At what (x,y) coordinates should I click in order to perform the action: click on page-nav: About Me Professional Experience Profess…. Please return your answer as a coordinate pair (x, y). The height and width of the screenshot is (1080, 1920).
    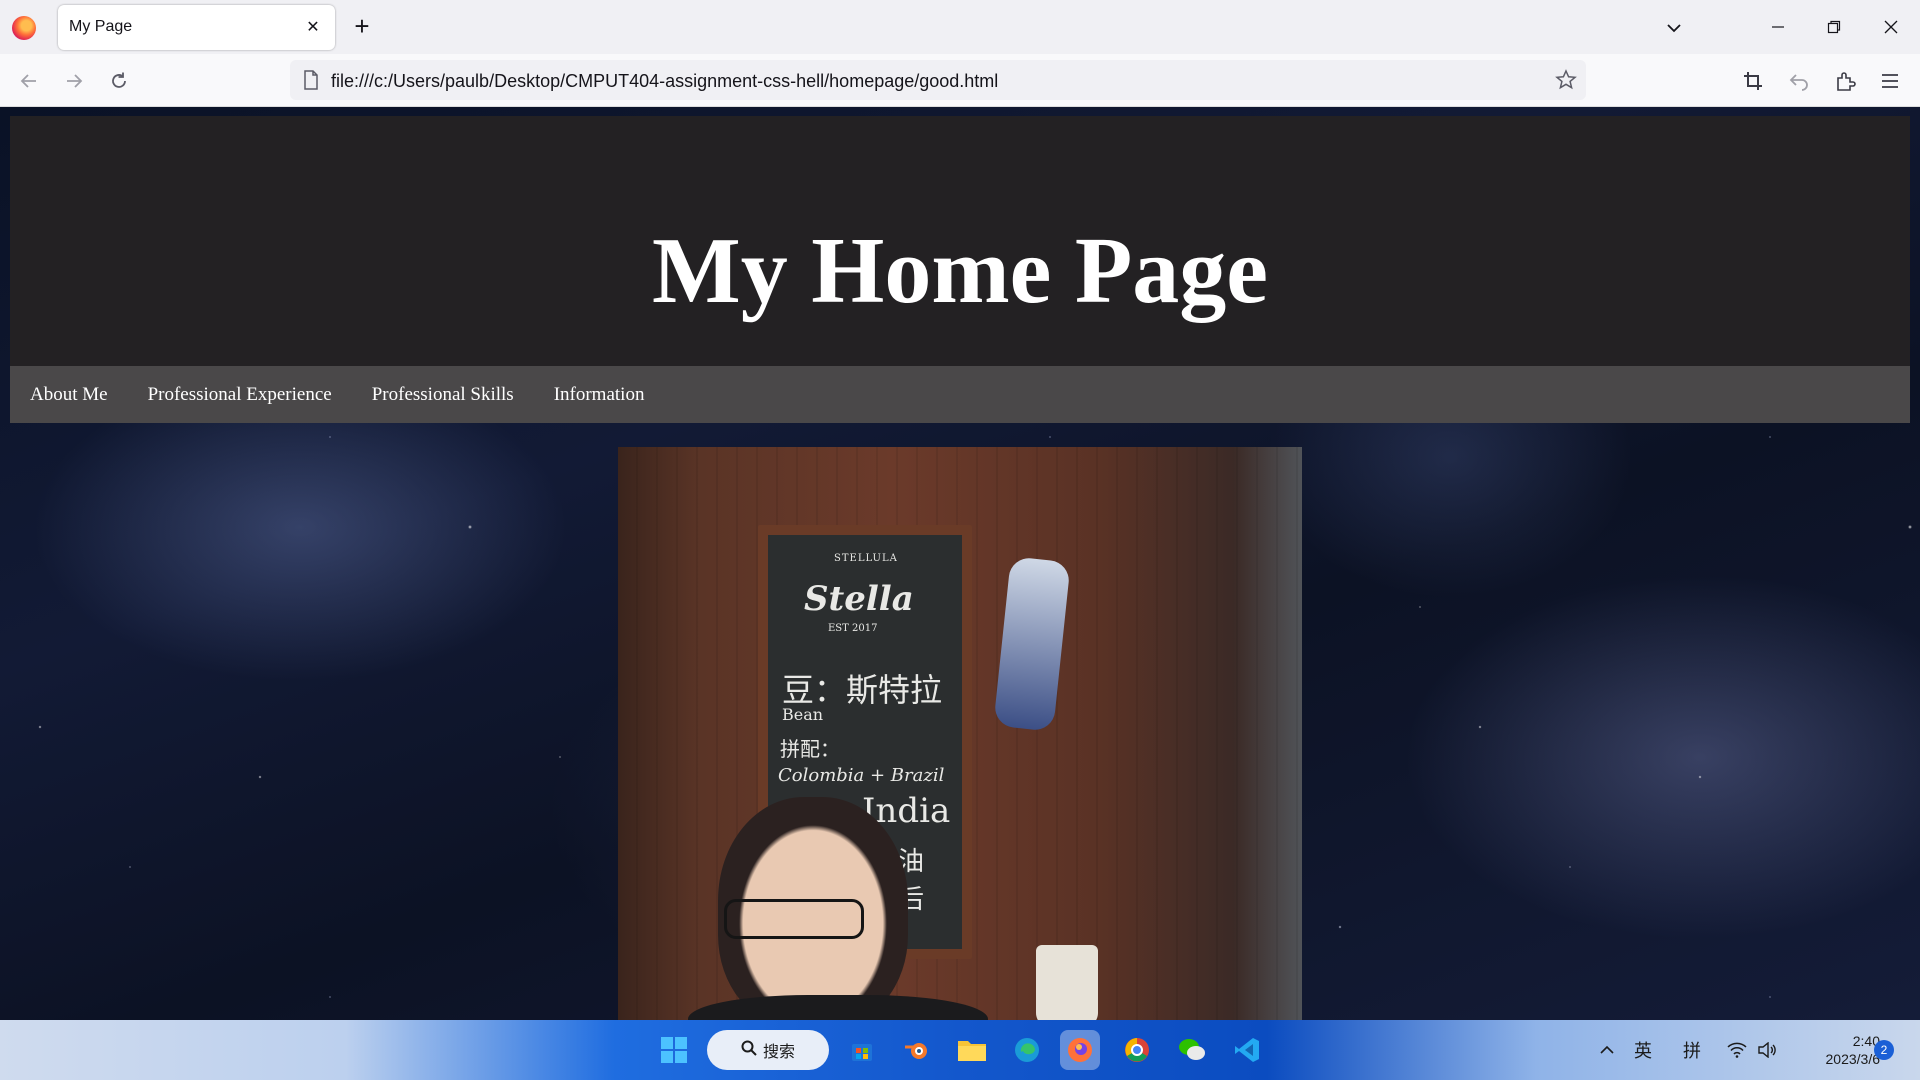
    Looking at the image, I should click on (960, 394).